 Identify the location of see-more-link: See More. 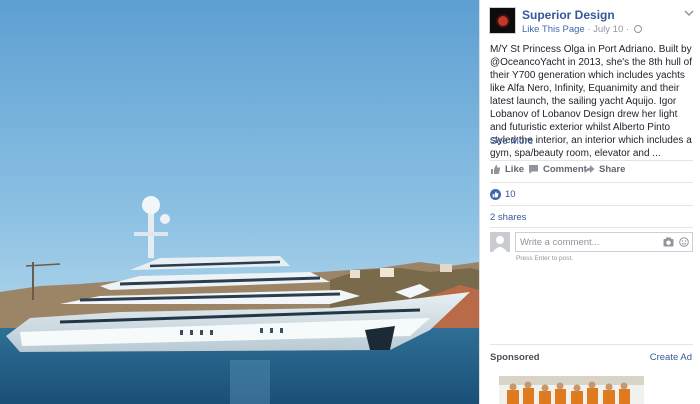
(511, 141).